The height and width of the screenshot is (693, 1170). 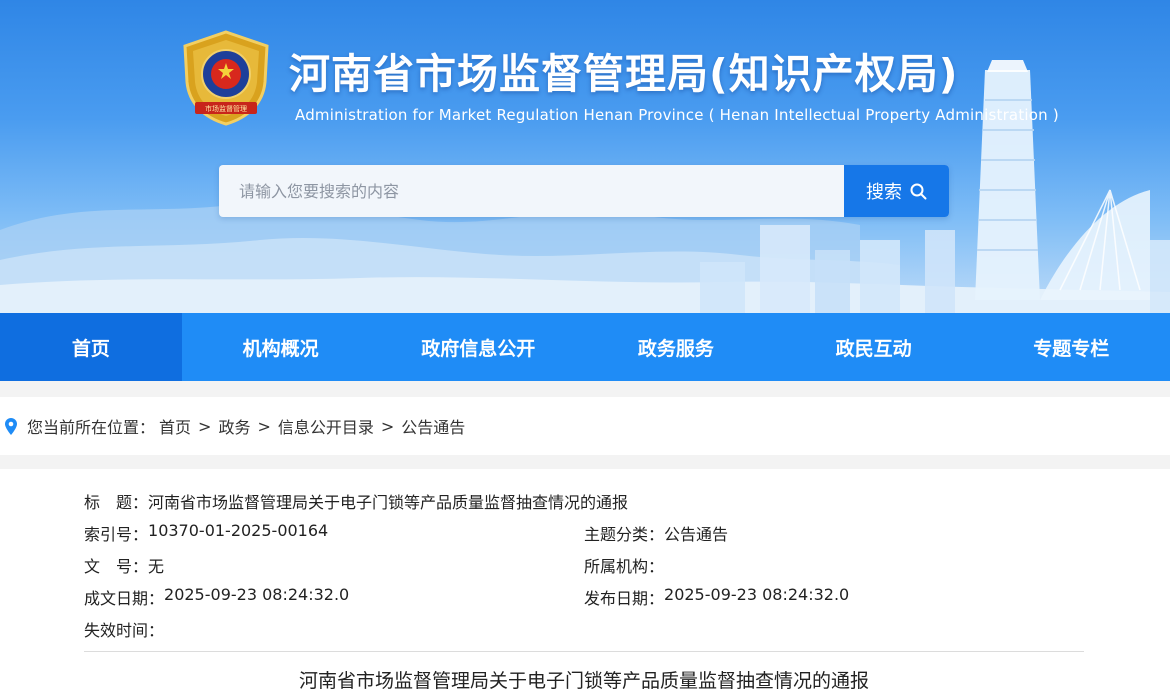 I want to click on meta-docno: 文 号： 无, so click(x=334, y=565).